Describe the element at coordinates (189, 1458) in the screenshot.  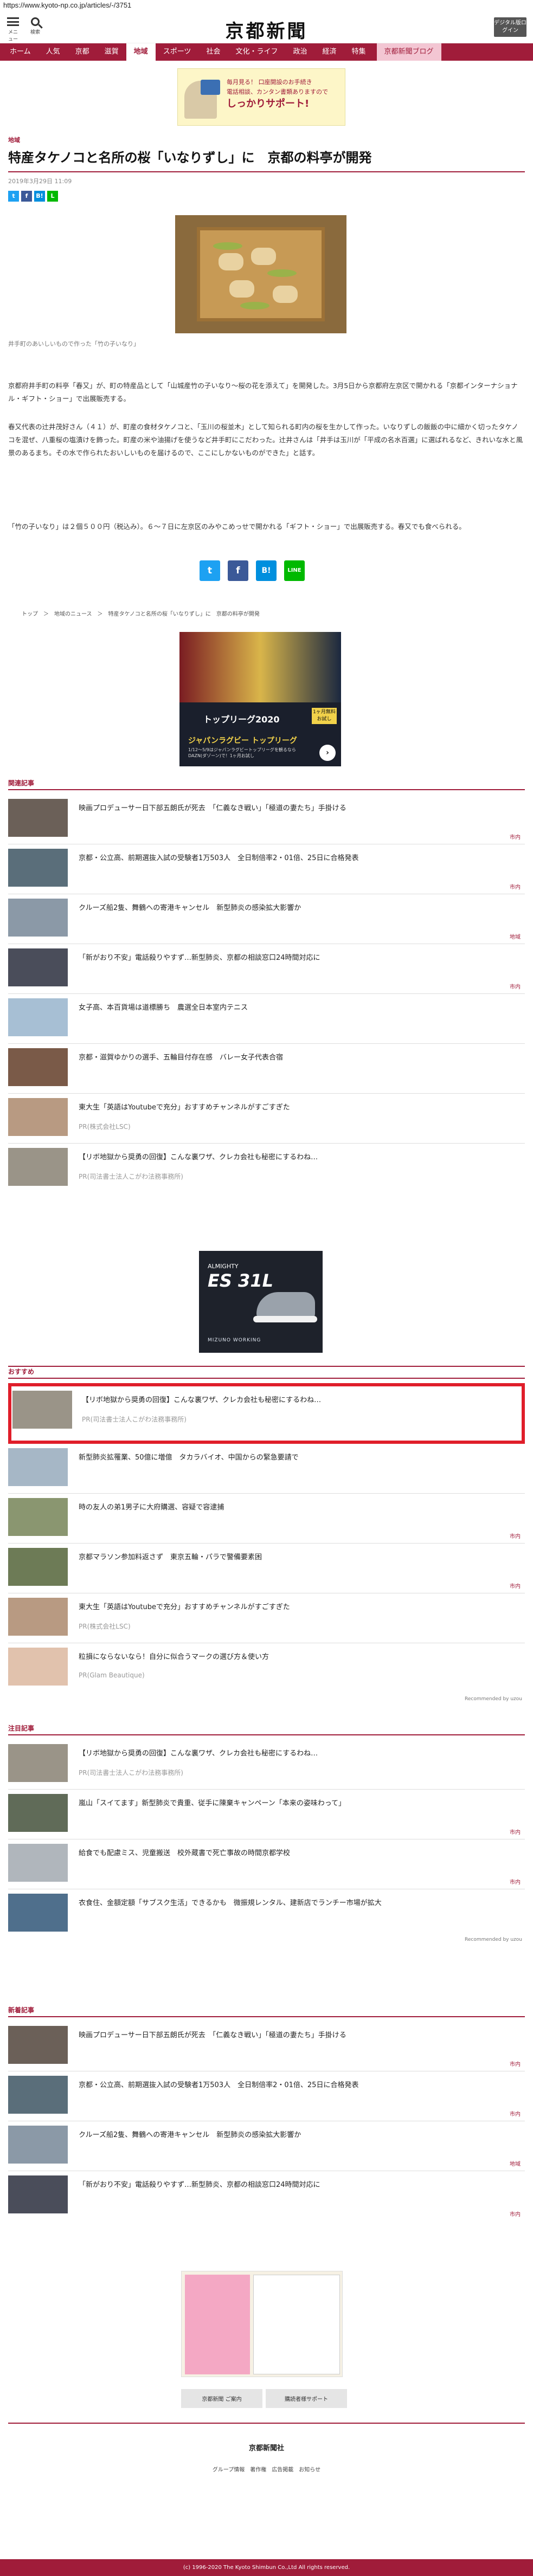
I see `list-item-title: 新型肺炎拡罹業、50億に増億 タカラバイオ、中国からの緊急要請で` at that location.